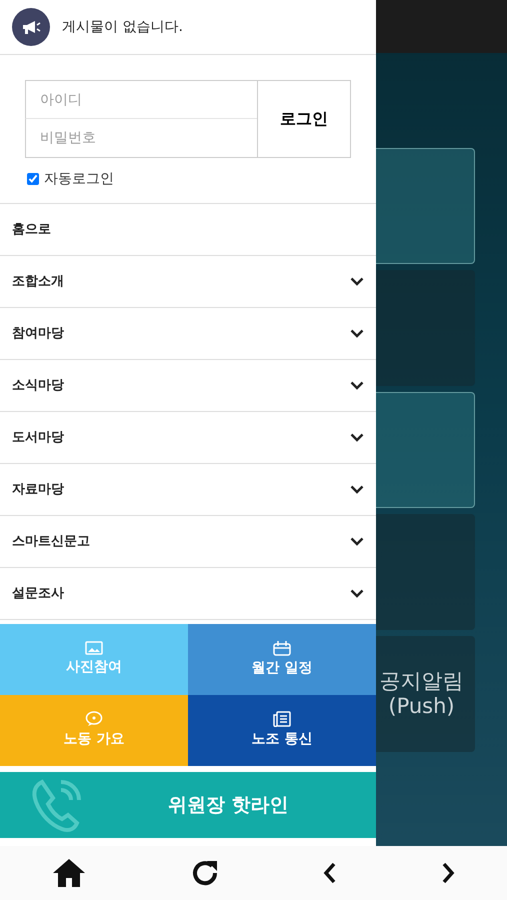  Describe the element at coordinates (31, 27) in the screenshot. I see `megaphone-icon` at that location.